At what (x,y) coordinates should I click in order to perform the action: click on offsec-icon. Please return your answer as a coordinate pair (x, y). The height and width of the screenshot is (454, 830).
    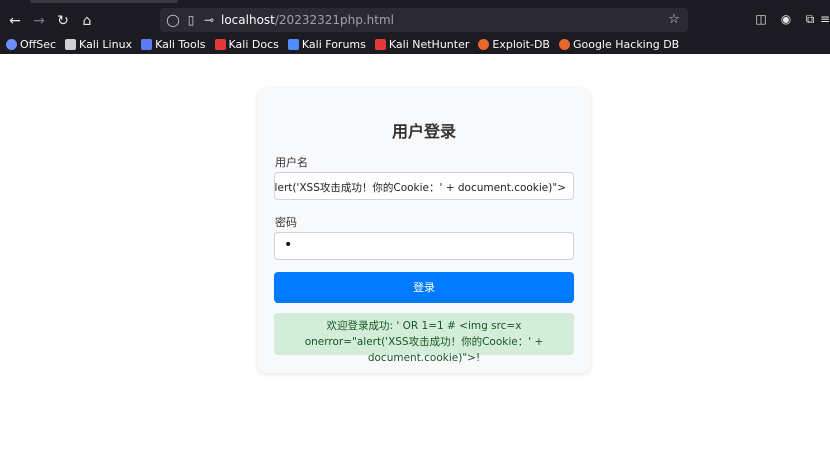
    Looking at the image, I should click on (11, 44).